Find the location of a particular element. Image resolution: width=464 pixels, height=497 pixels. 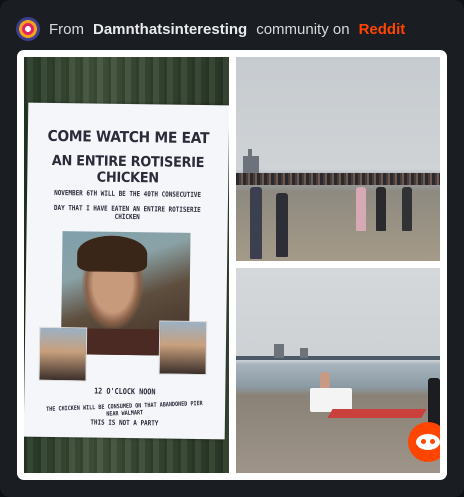

community-name-link: Damnthatsinteresting is located at coordinates (170, 29).